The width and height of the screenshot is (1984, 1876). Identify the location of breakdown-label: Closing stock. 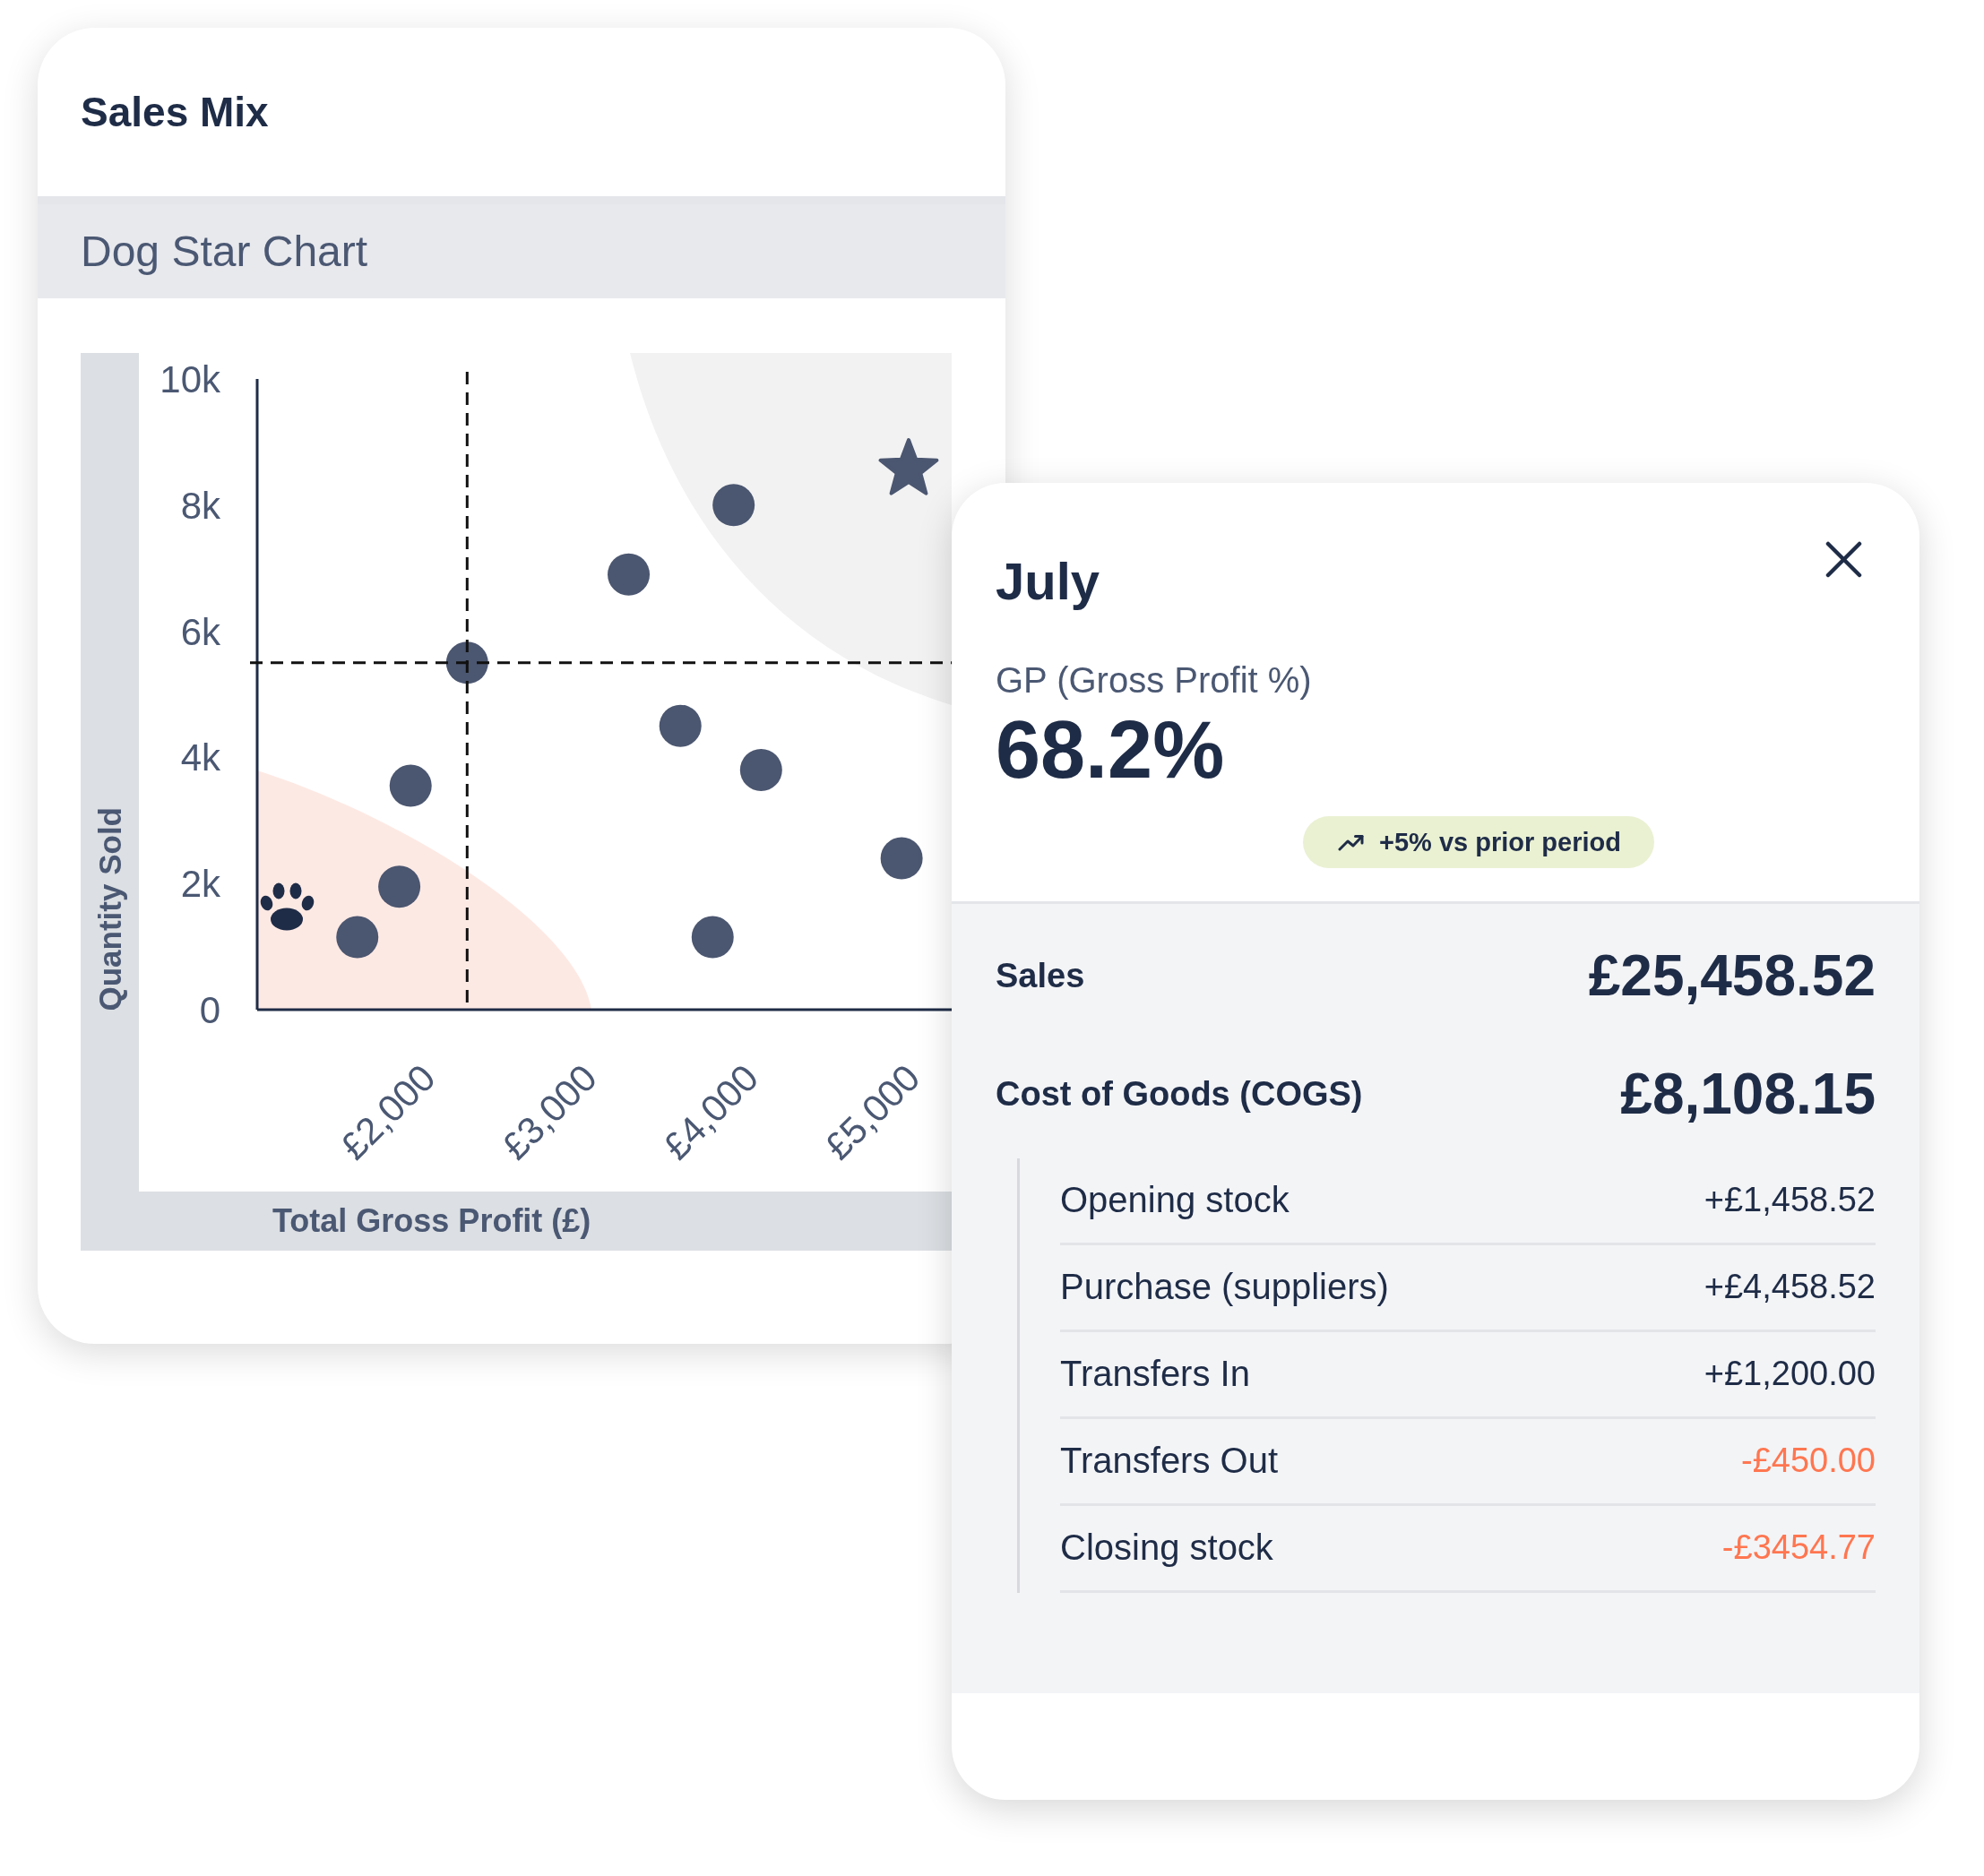
(1166, 1547).